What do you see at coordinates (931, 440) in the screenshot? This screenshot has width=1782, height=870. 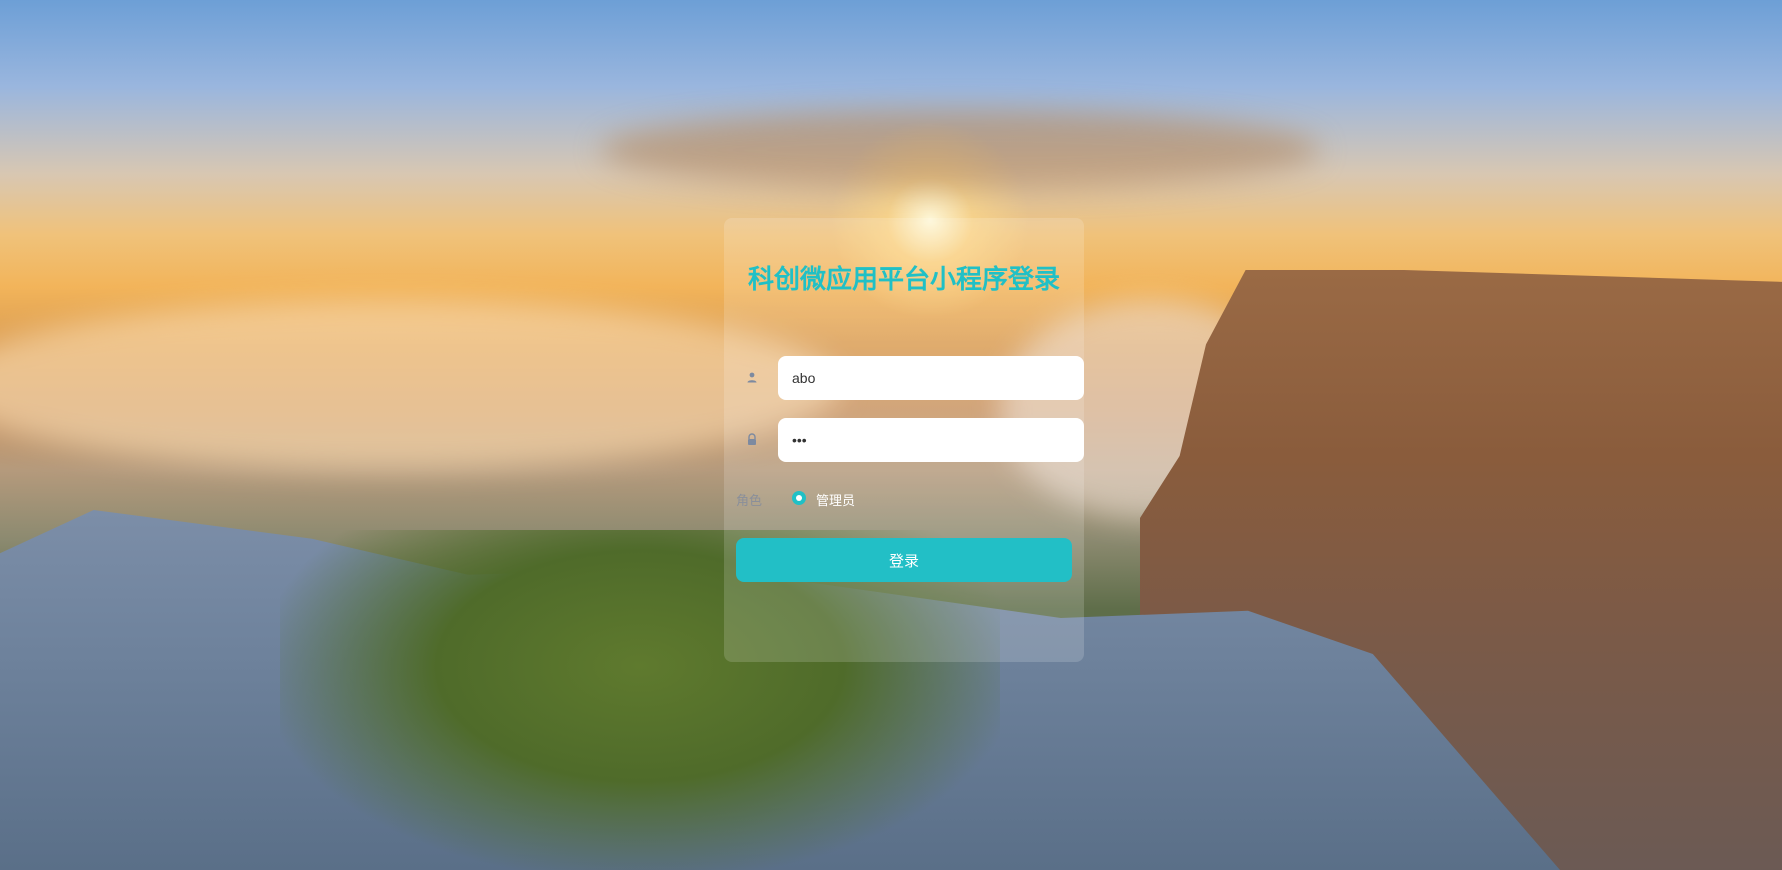 I see `password-input` at bounding box center [931, 440].